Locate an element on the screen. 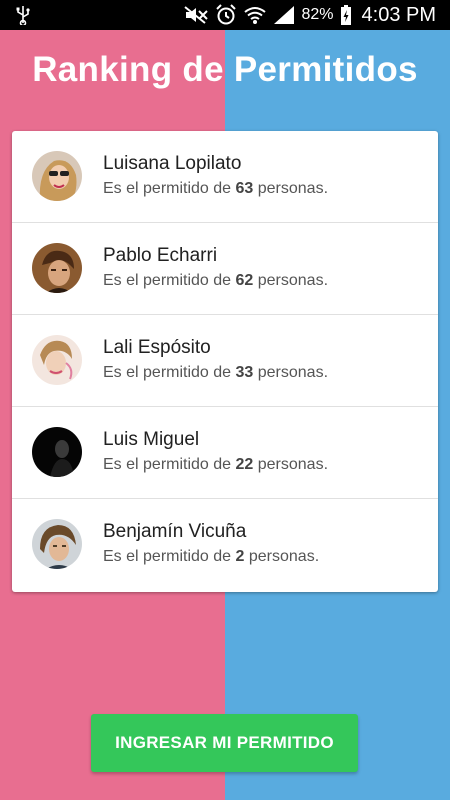  person-name: Pablo Echarri is located at coordinates (160, 255).